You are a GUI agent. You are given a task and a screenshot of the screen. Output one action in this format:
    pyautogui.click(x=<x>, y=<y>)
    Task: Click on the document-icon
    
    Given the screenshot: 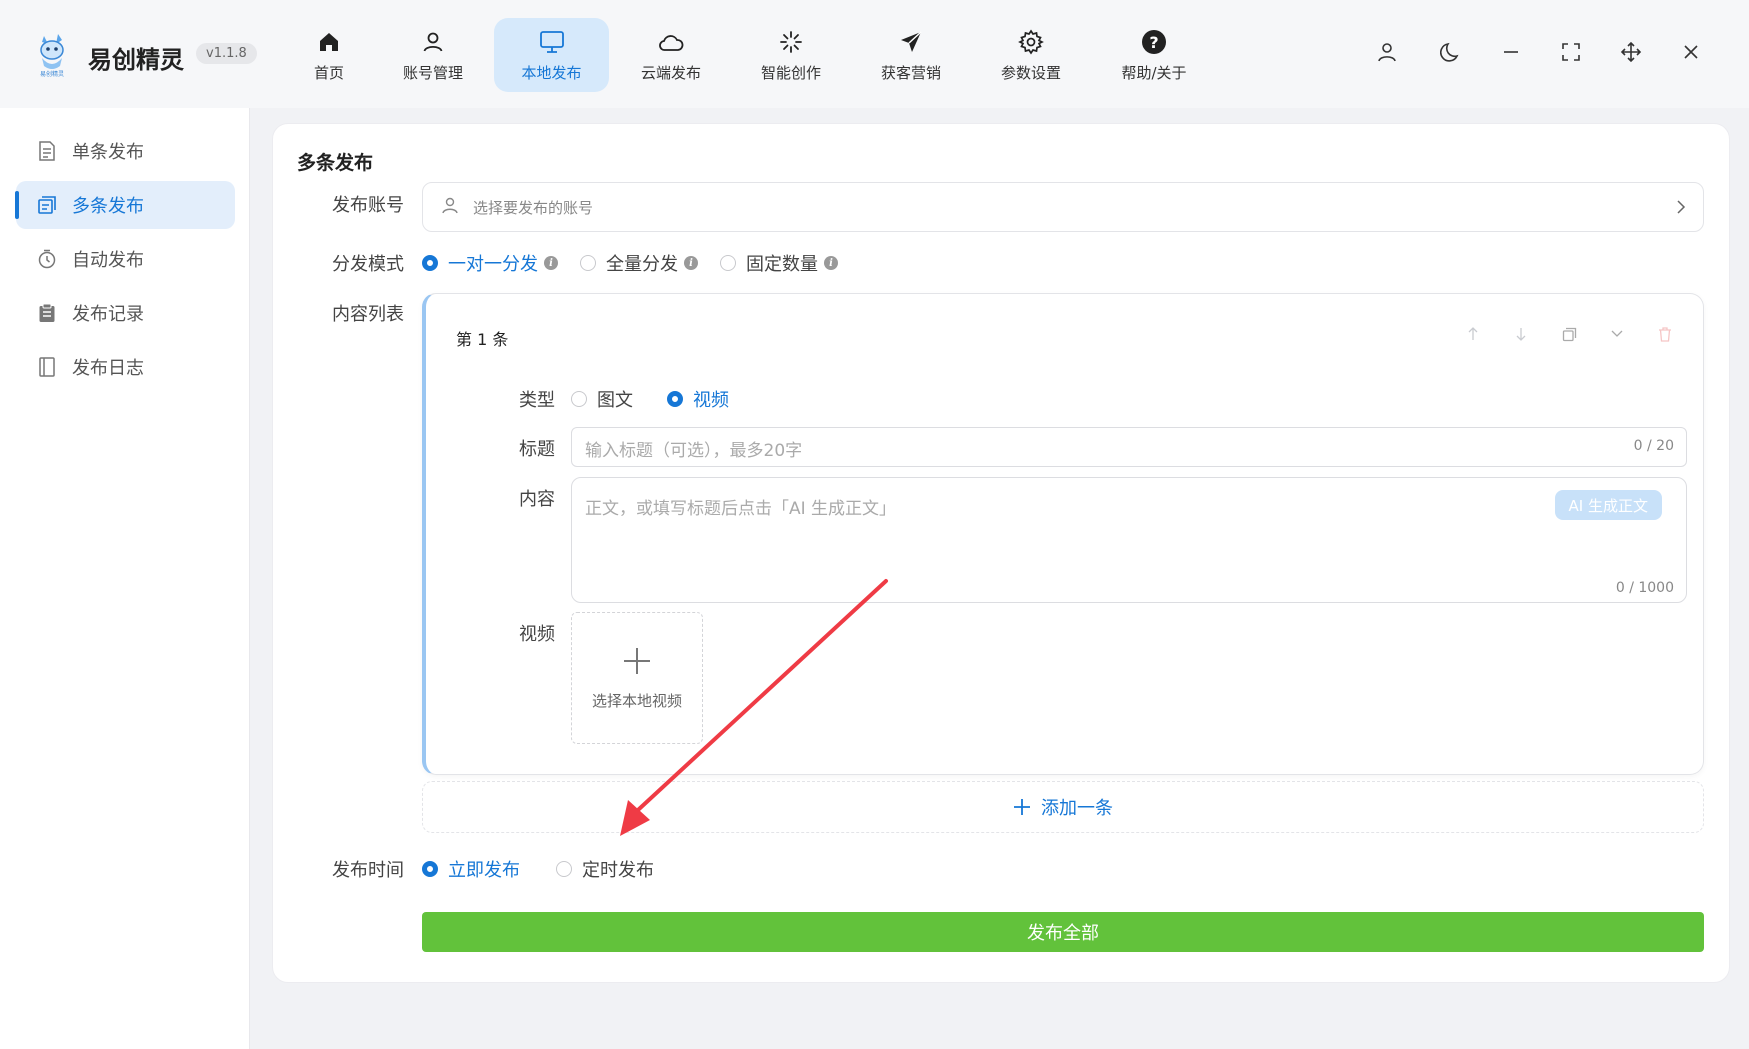 What is the action you would take?
    pyautogui.click(x=47, y=151)
    